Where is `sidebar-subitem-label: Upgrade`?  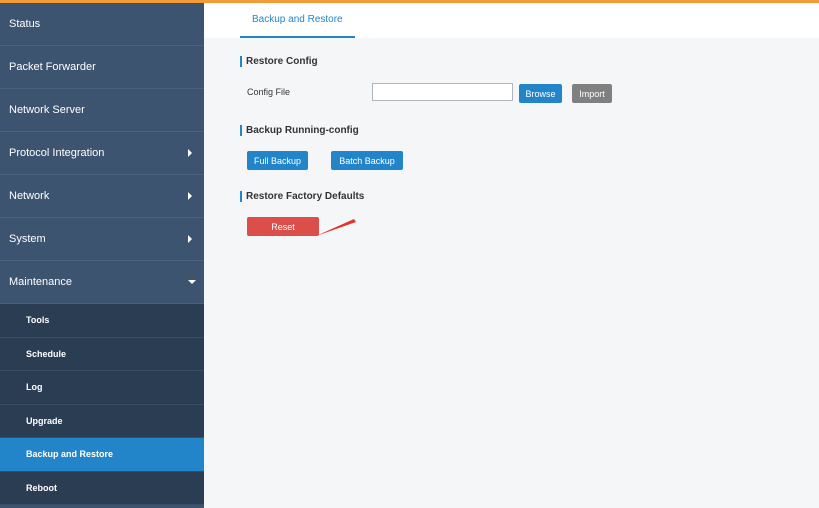 sidebar-subitem-label: Upgrade is located at coordinates (44, 420).